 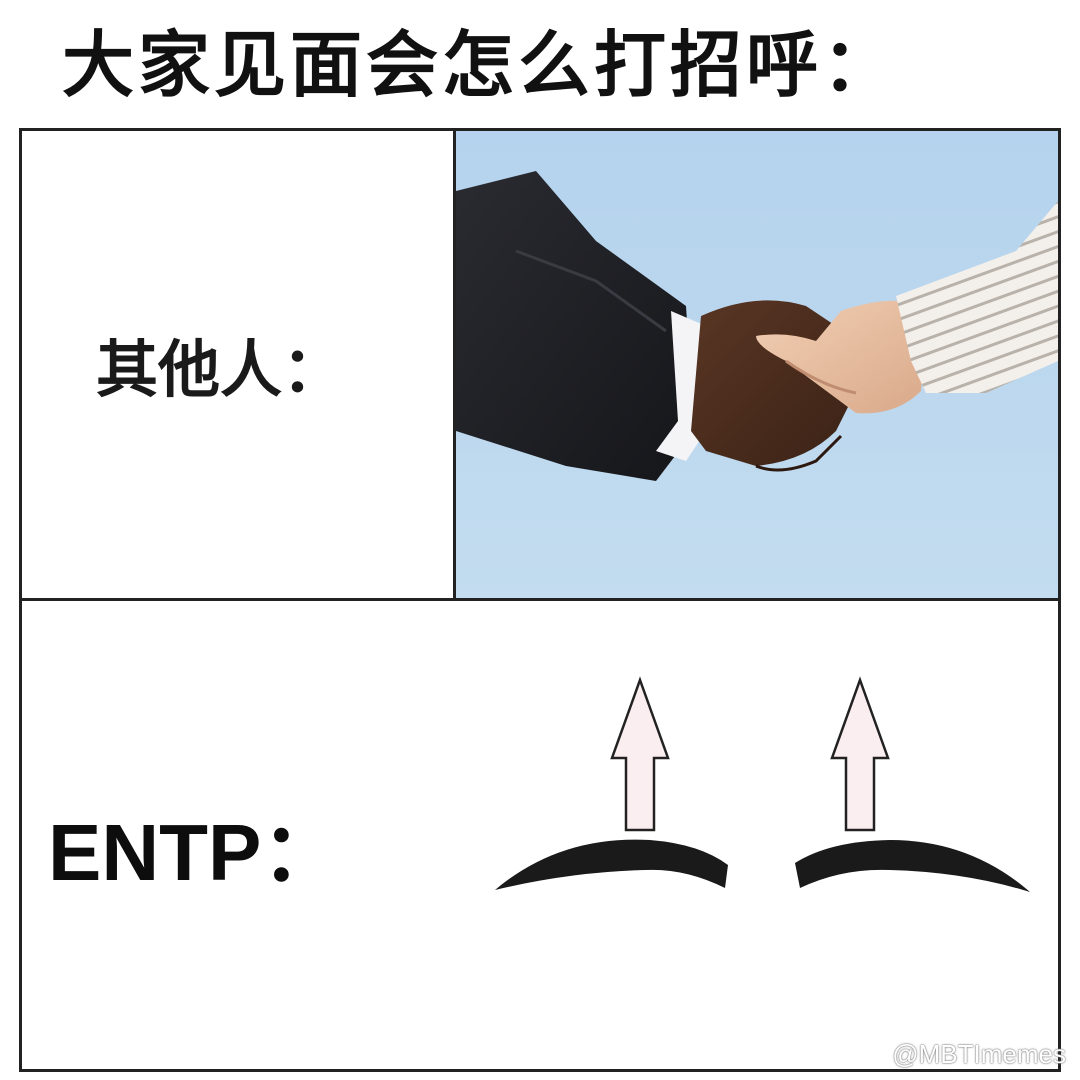 What do you see at coordinates (611, 864) in the screenshot?
I see `eyebrow-left` at bounding box center [611, 864].